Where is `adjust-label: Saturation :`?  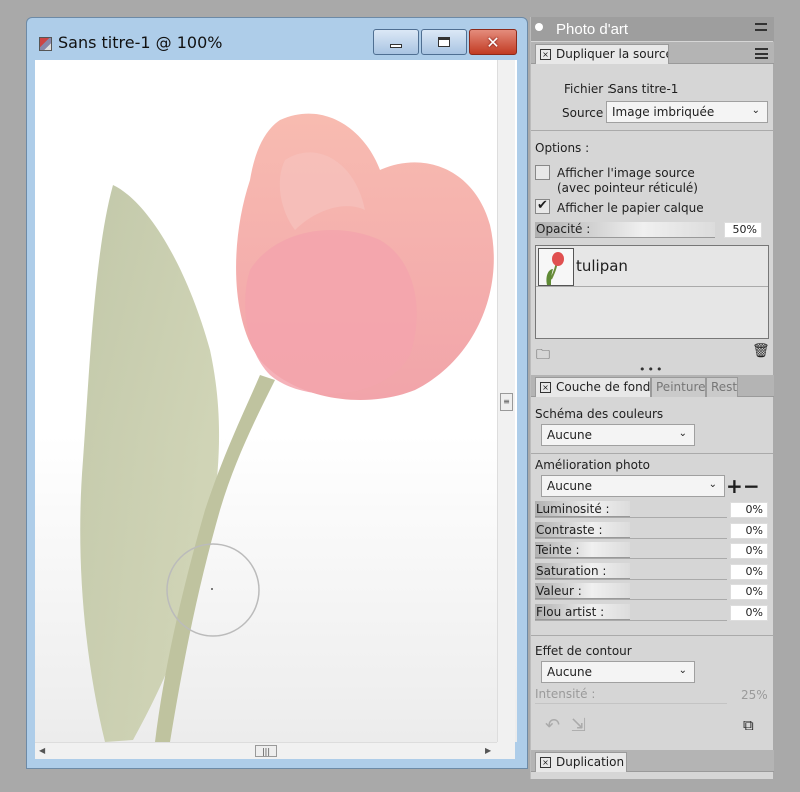
adjust-label: Saturation : is located at coordinates (571, 570).